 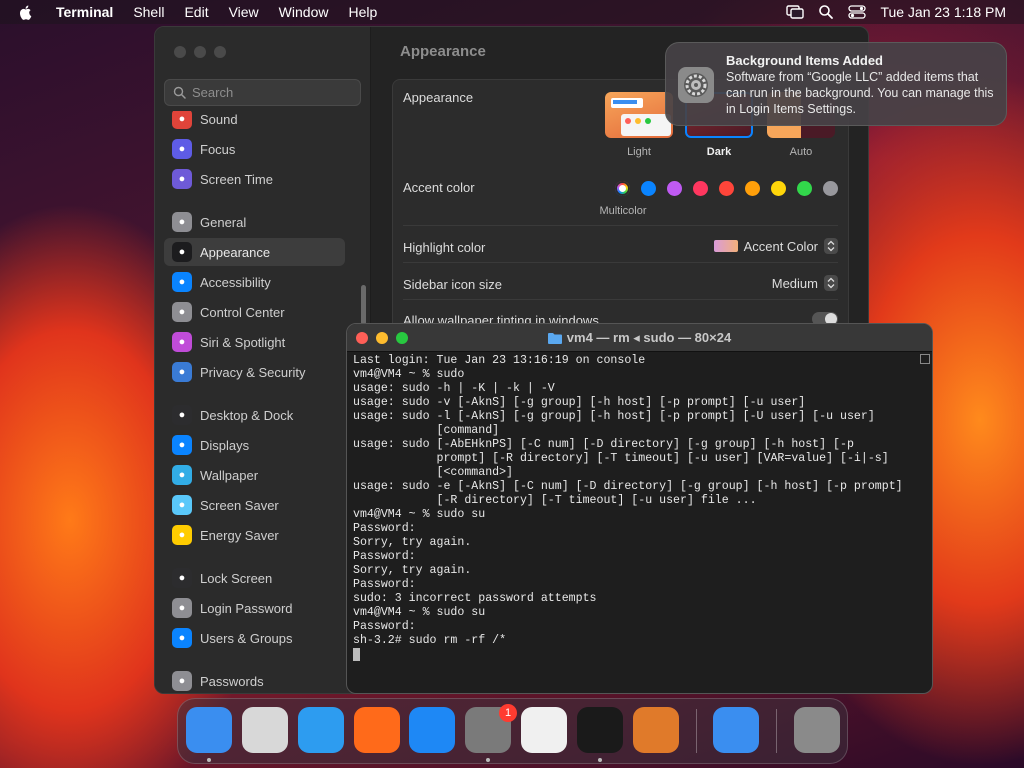 I want to click on sidebar-item-siri-spotlight: ● Siri & Spotlight, so click(x=254, y=342).